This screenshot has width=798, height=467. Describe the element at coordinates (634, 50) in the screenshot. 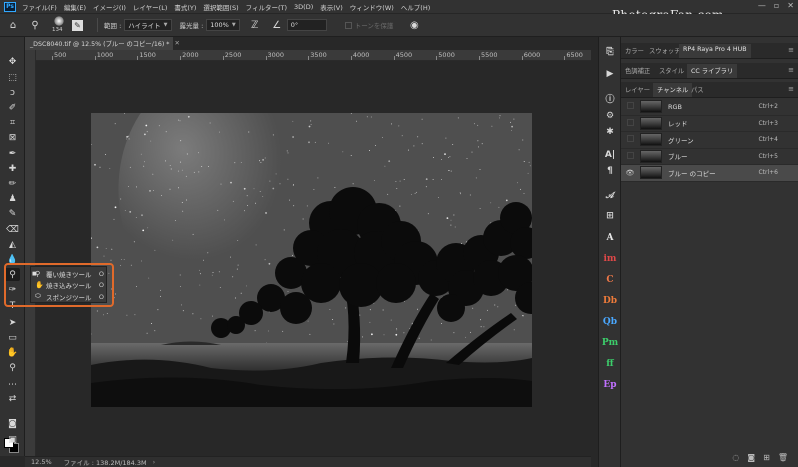

I see `tab-color: カラー` at that location.